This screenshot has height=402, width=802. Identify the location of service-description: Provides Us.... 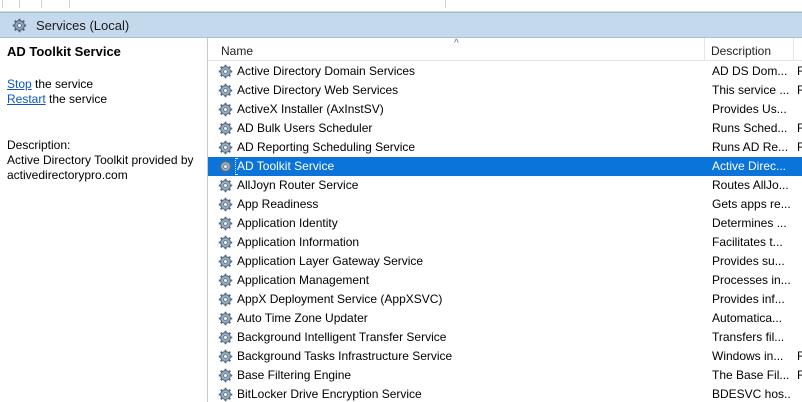
(749, 109).